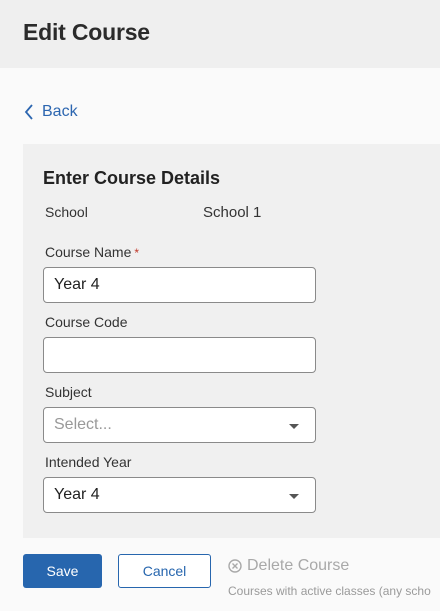 The image size is (440, 611). Describe the element at coordinates (60, 111) in the screenshot. I see `back-label: Back` at that location.